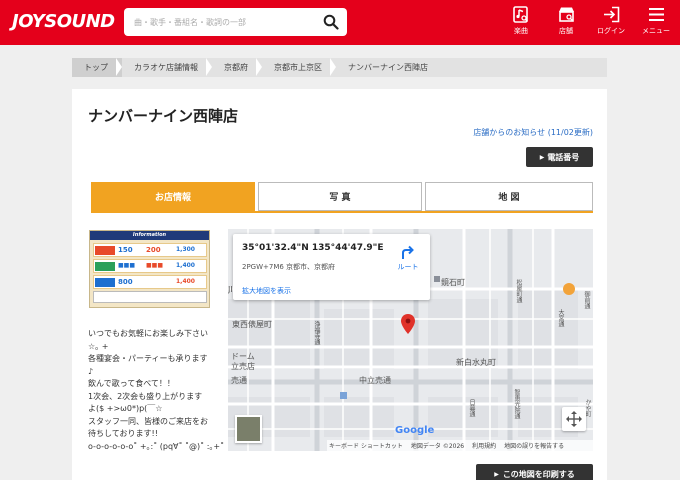  What do you see at coordinates (516, 404) in the screenshot?
I see `map-label-chiekoin: 智恵光院通` at bounding box center [516, 404].